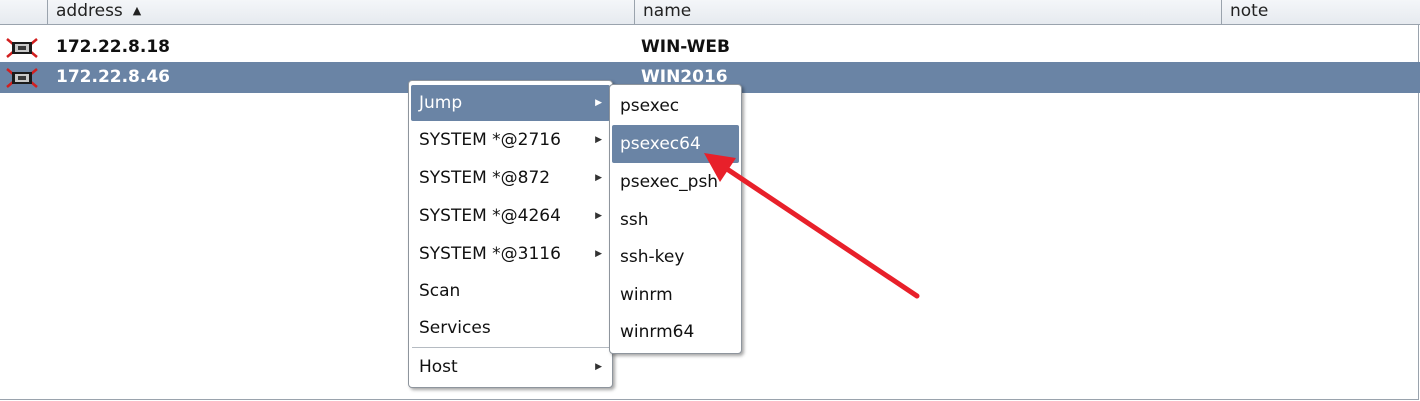  What do you see at coordinates (113, 77) in the screenshot?
I see `row-address: 172.22.8.46` at bounding box center [113, 77].